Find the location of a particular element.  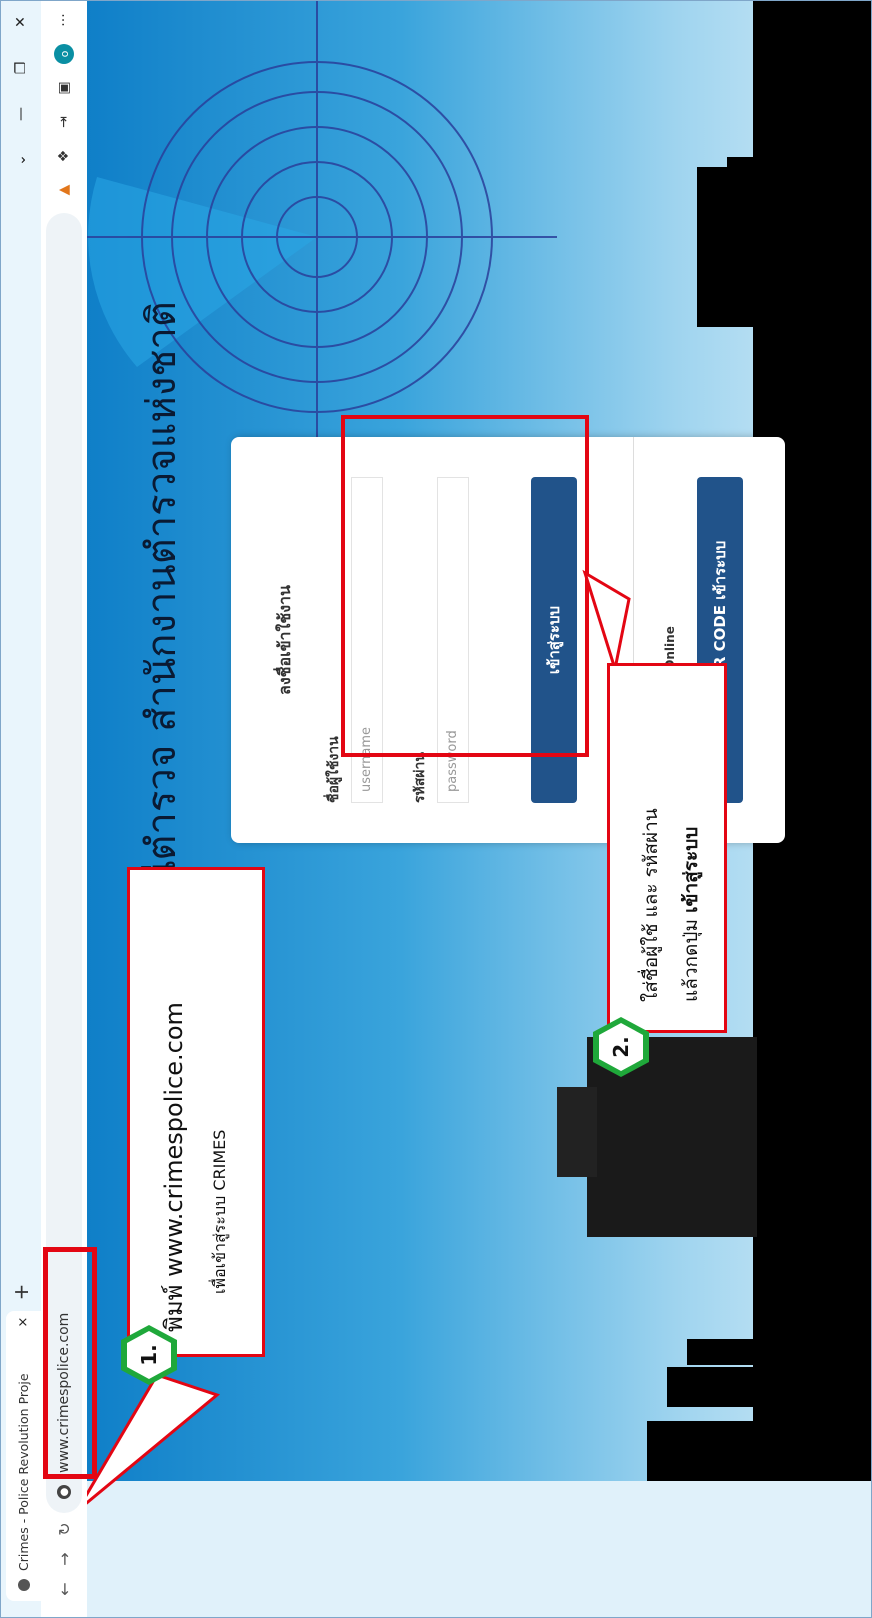

police-building-roof is located at coordinates (577, 1132).